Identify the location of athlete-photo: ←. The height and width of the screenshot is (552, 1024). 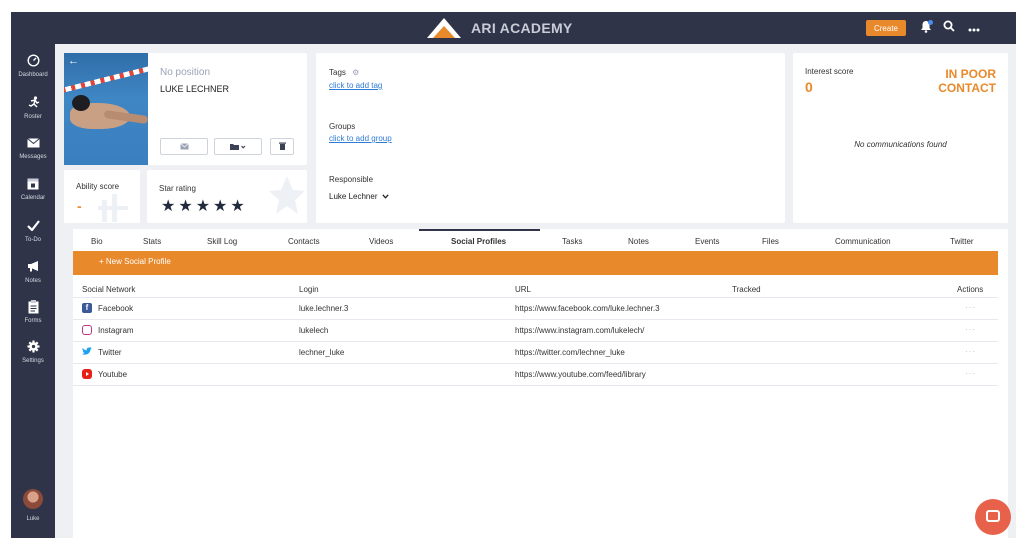
(106, 109).